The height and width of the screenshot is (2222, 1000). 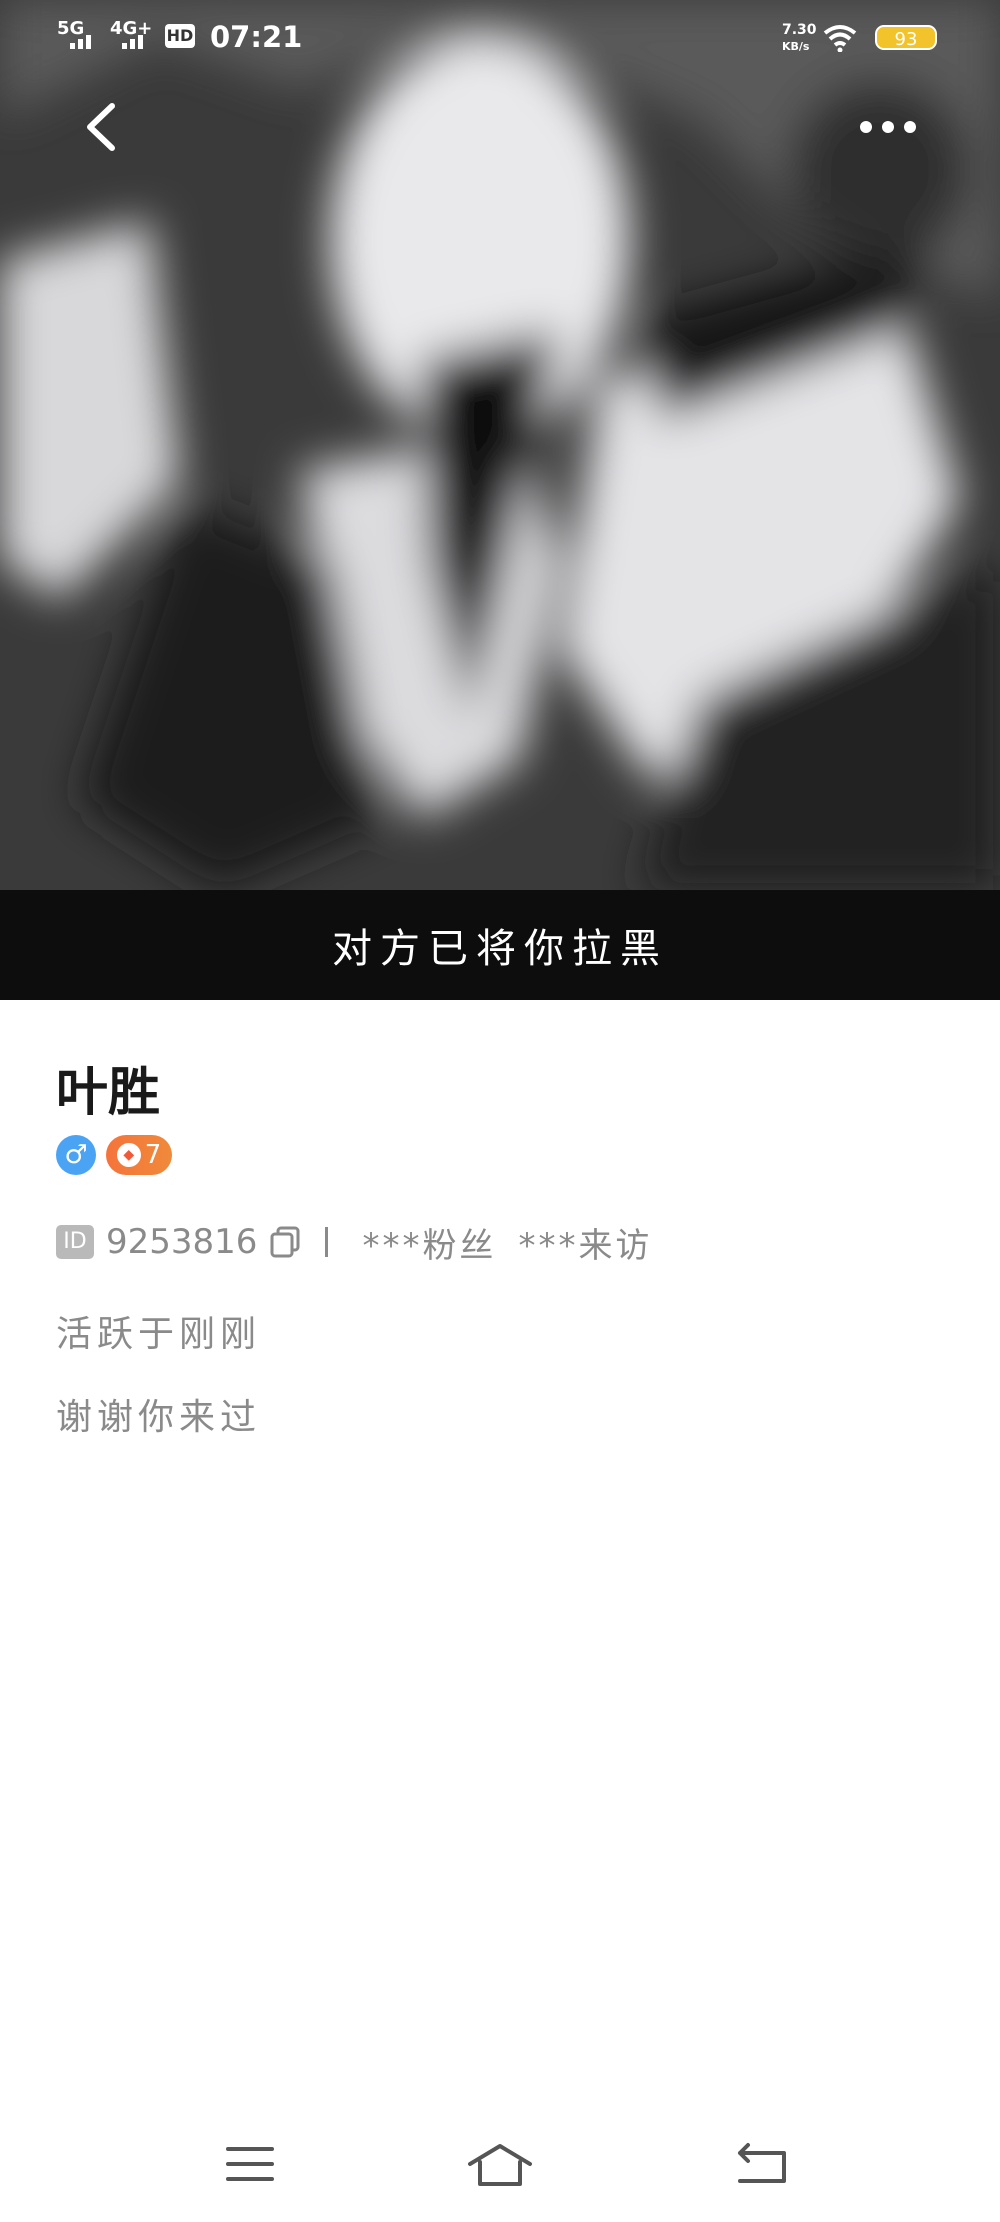 I want to click on blocked-notice: 对方已将你拉黑, so click(x=500, y=945).